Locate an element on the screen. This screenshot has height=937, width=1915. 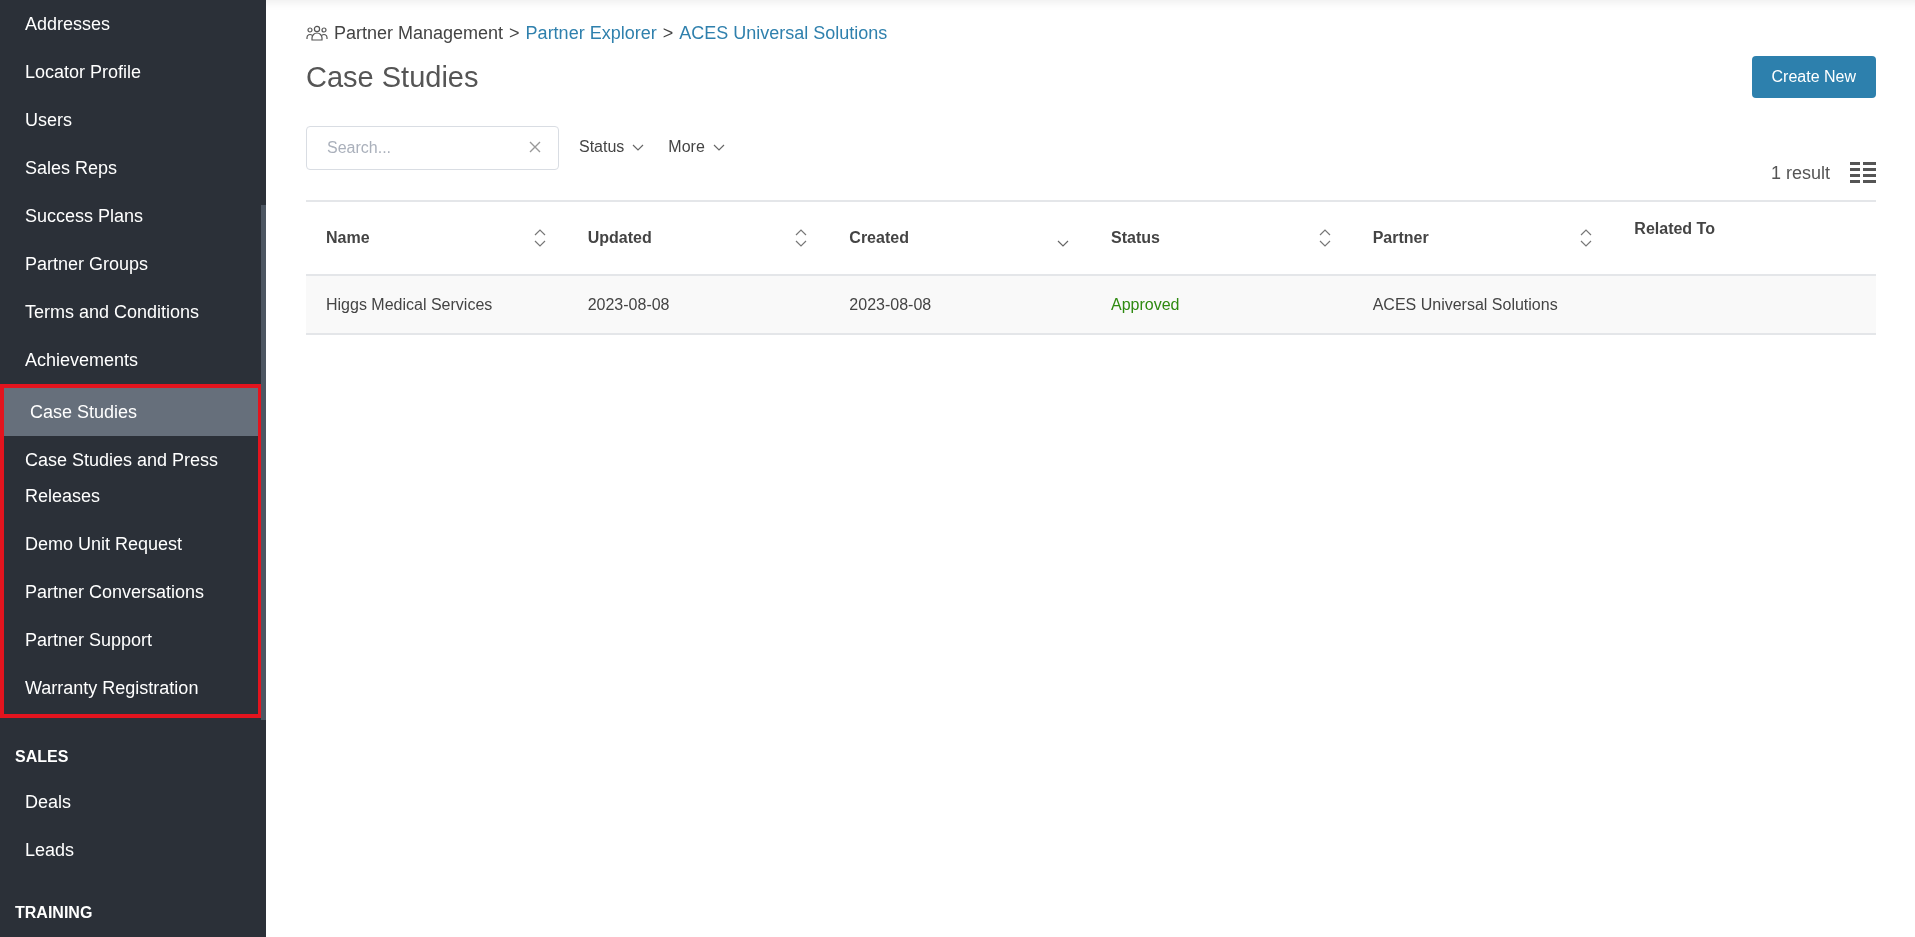
sidebar-item: Case Studies and Press Releases is located at coordinates (131, 478).